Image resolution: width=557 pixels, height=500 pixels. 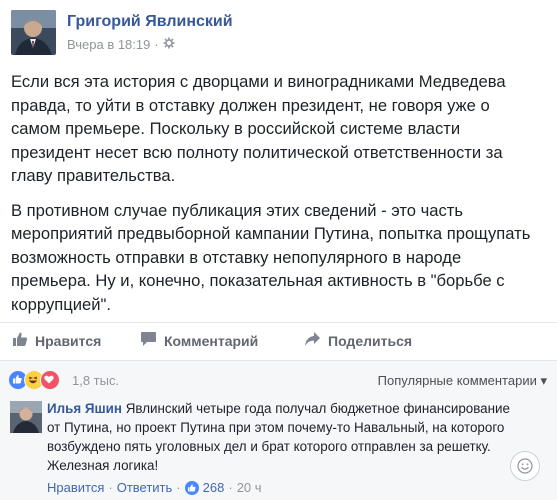 I want to click on post-author-name: Григорий Явлинский, so click(x=150, y=22).